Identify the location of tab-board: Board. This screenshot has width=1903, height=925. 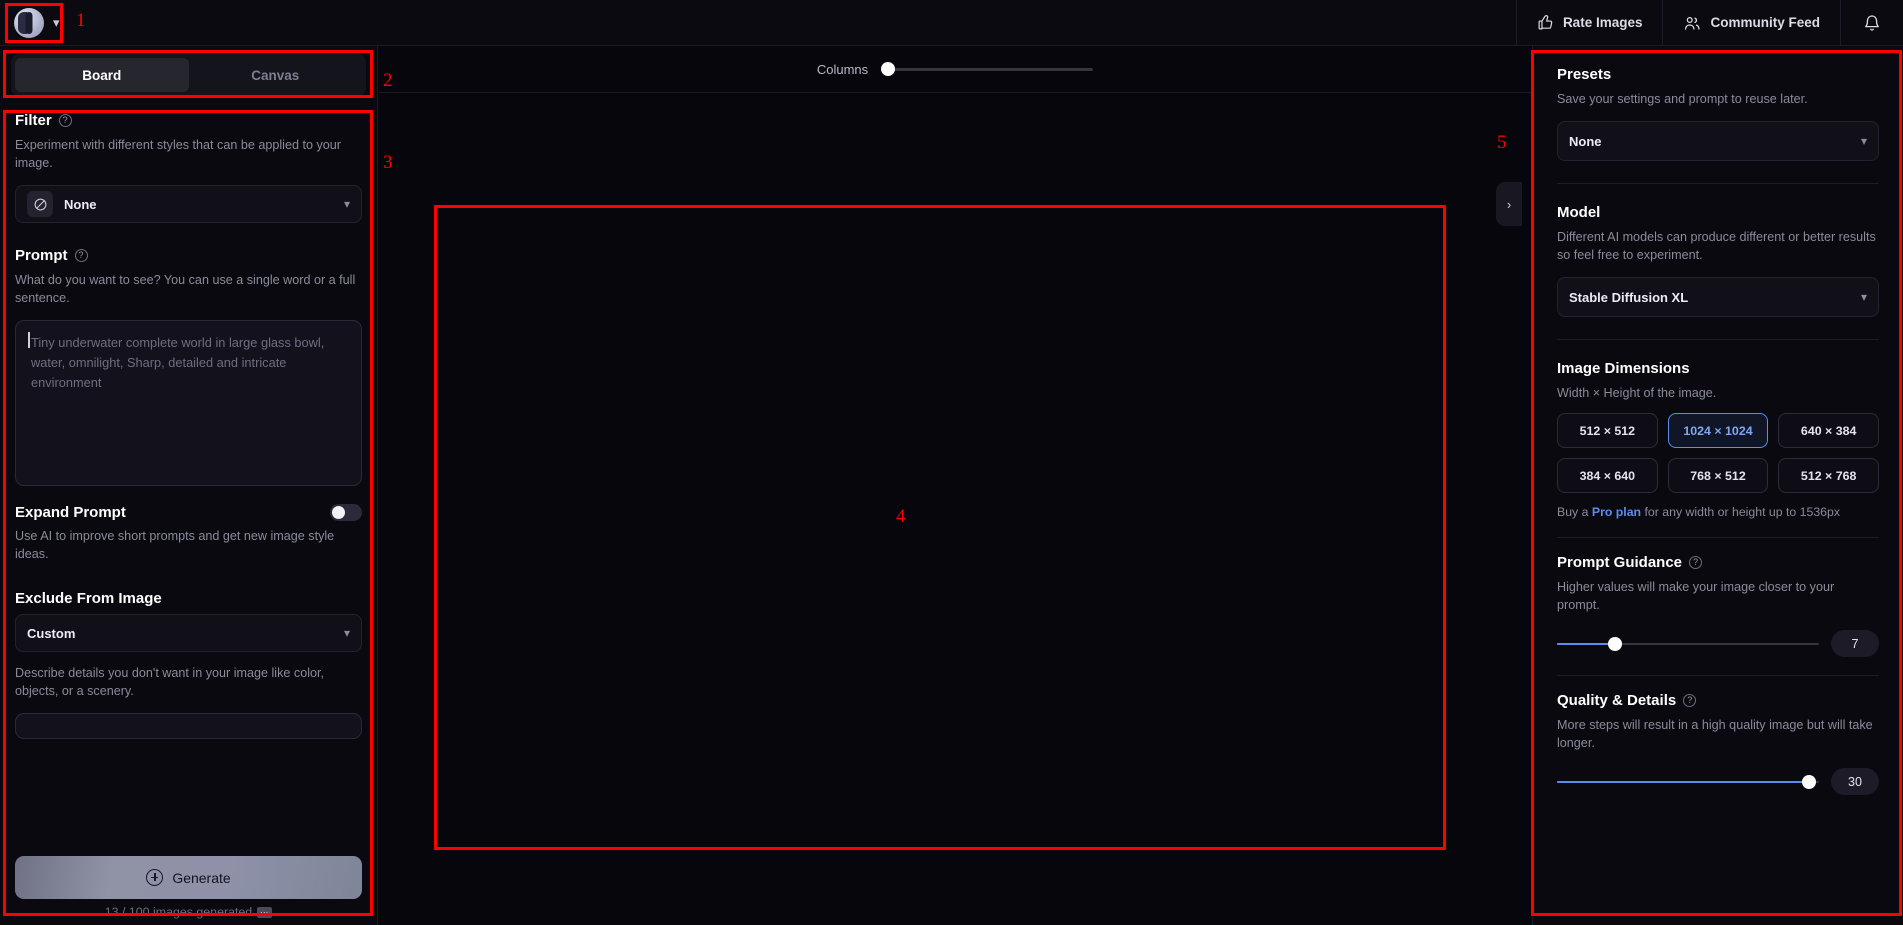
(102, 75).